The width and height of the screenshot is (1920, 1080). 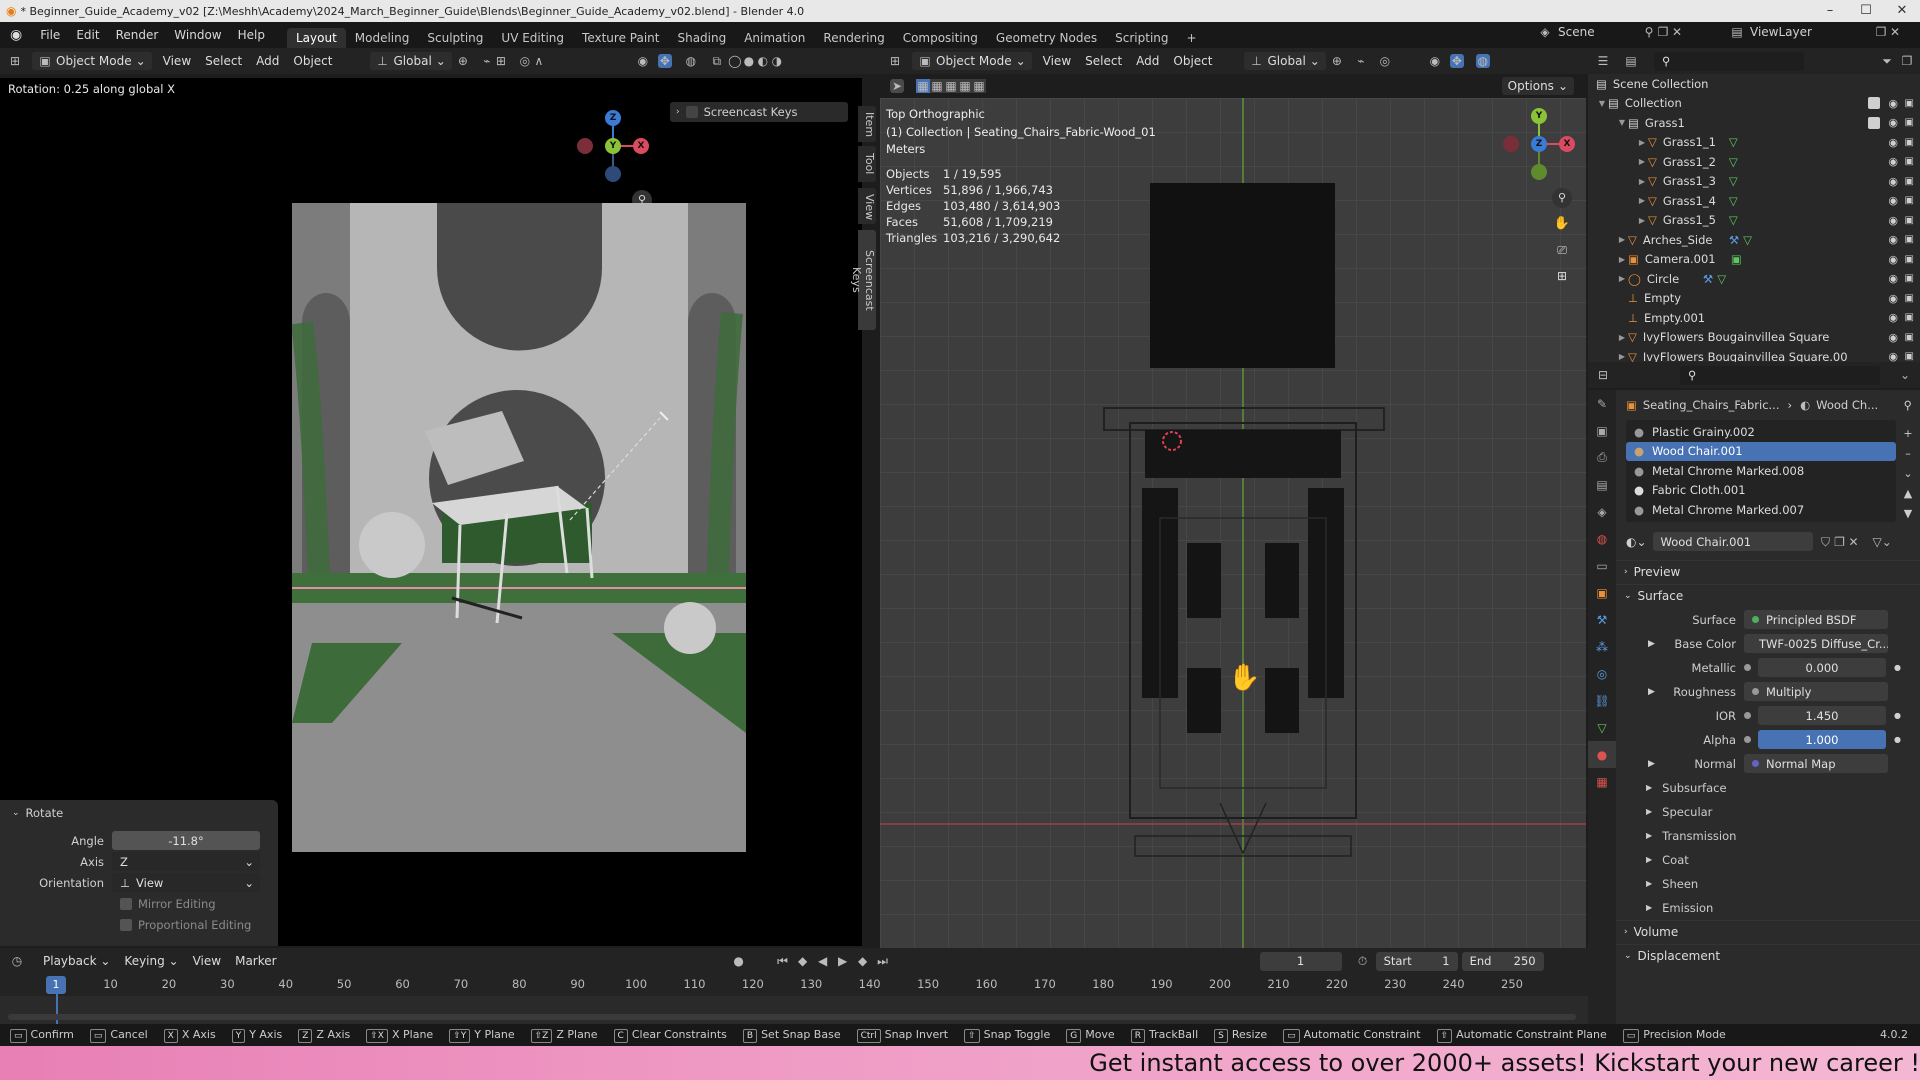 What do you see at coordinates (1754, 123) in the screenshot?
I see `outliner-row: ▼ ▤ Grass1 ◉ ▣` at bounding box center [1754, 123].